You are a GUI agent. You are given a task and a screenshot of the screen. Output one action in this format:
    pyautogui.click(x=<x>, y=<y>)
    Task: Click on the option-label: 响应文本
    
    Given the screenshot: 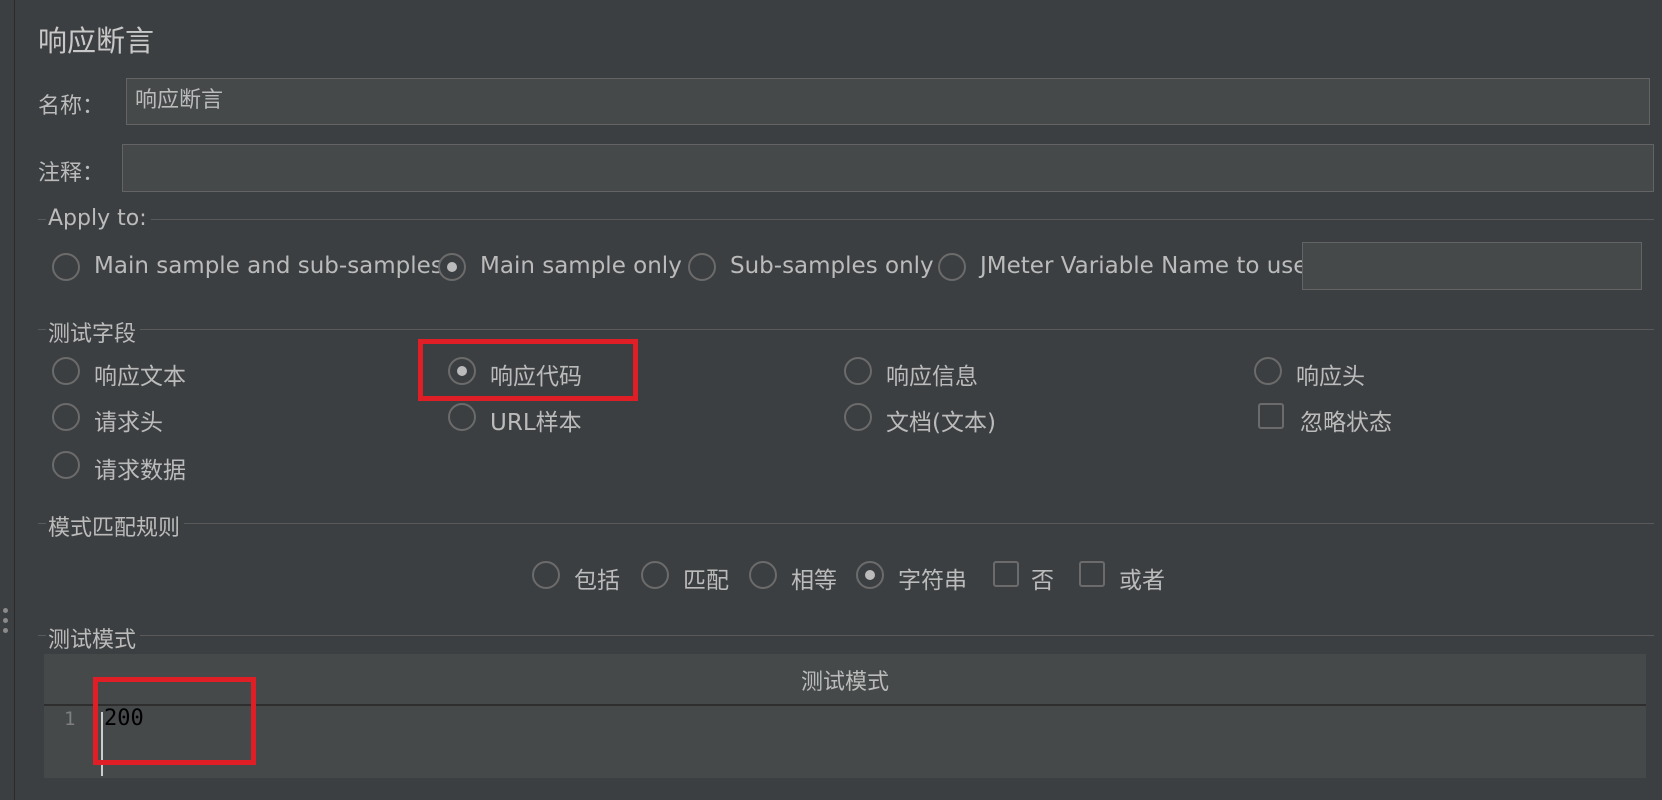 What is the action you would take?
    pyautogui.click(x=140, y=377)
    